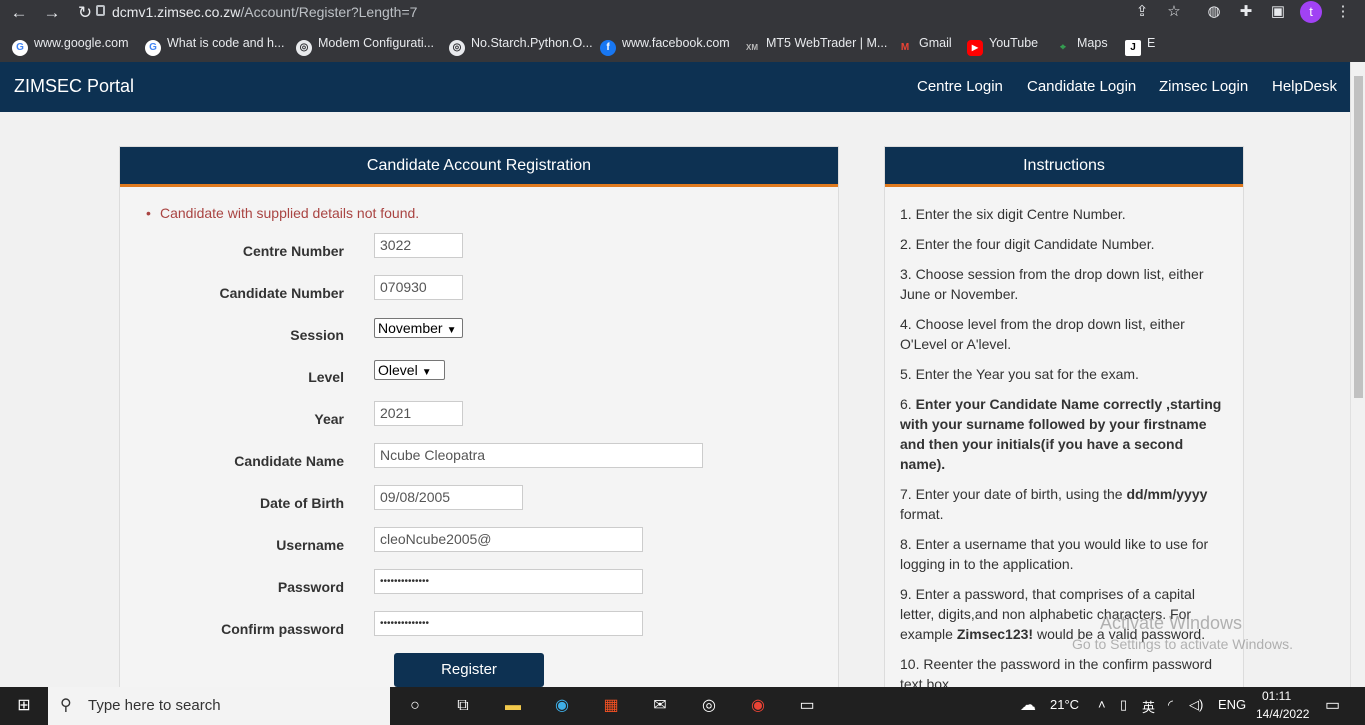 This screenshot has width=1365, height=725. Describe the element at coordinates (562, 706) in the screenshot. I see `edge-icon: ◉` at that location.